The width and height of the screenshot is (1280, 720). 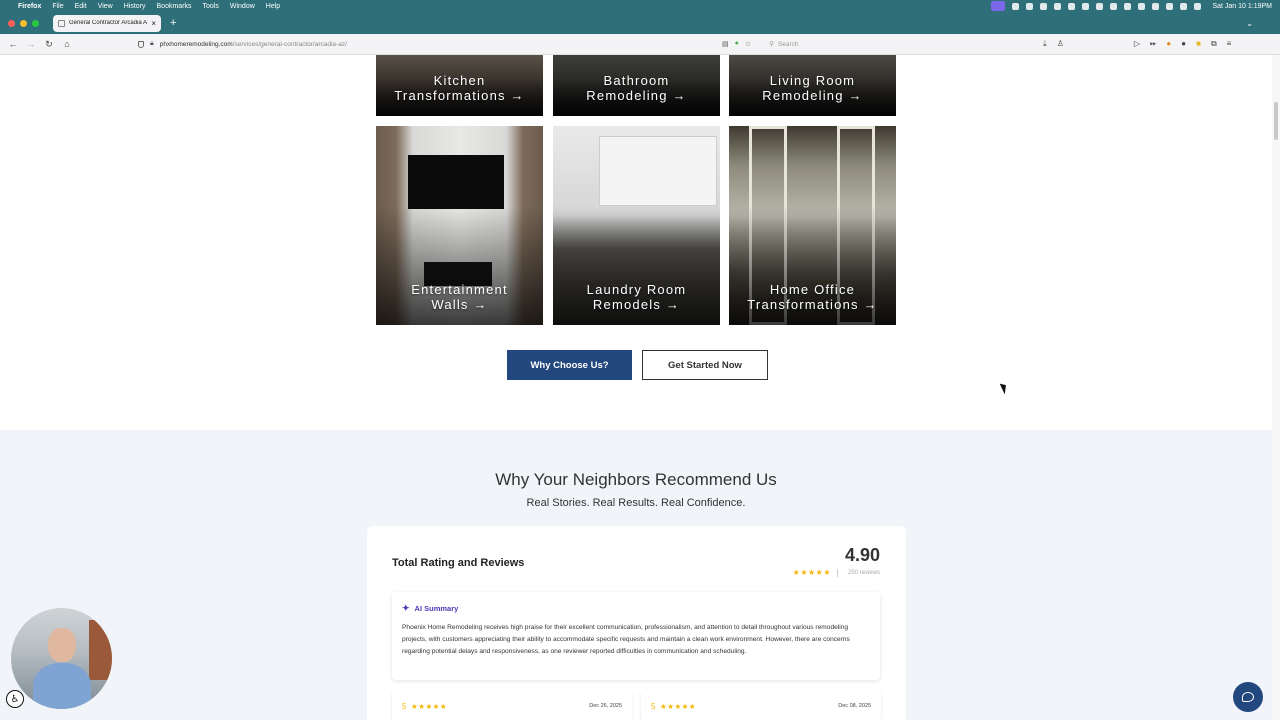 I want to click on menu-edit: Edit, so click(x=81, y=6).